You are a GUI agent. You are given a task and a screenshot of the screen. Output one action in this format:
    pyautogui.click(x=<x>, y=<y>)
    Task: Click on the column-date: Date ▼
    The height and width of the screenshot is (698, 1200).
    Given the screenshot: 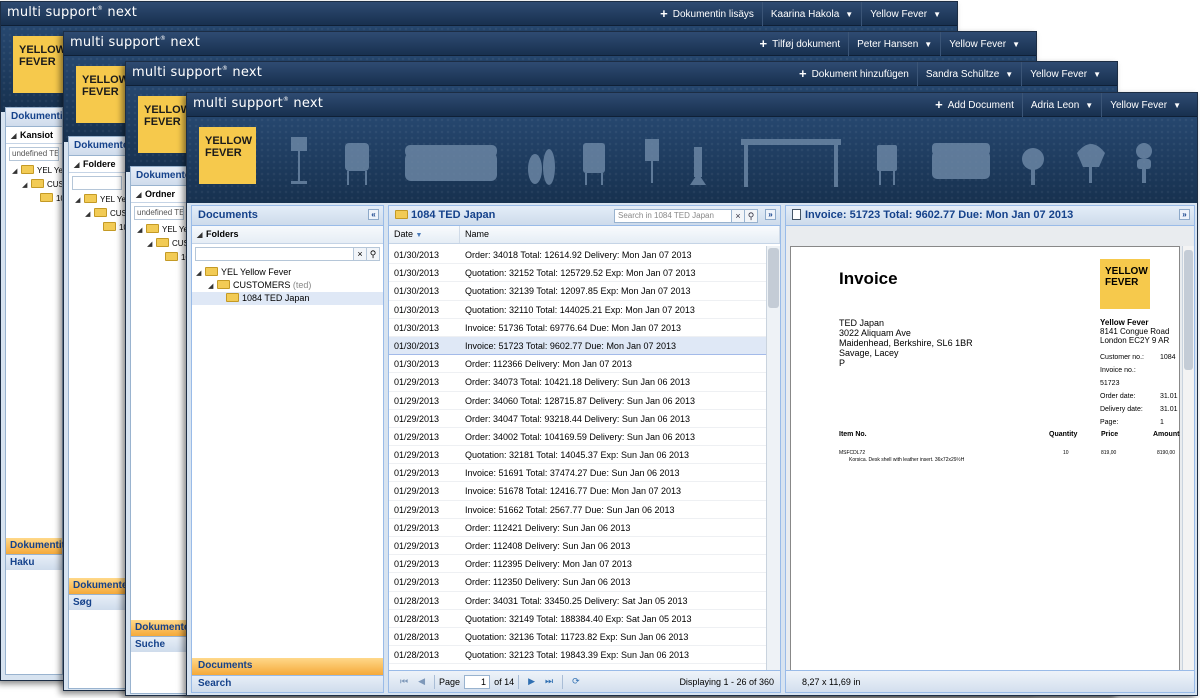 What is the action you would take?
    pyautogui.click(x=424, y=234)
    